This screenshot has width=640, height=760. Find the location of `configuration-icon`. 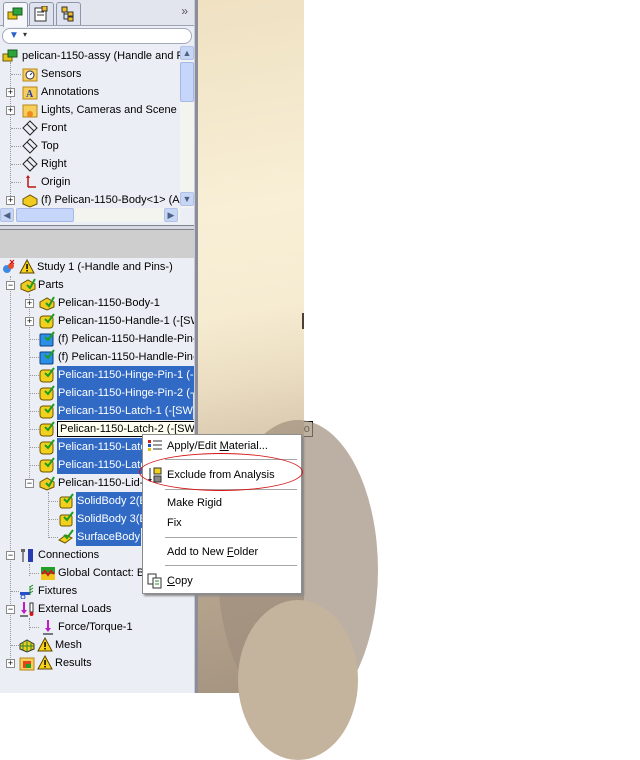

configuration-icon is located at coordinates (67, 14).